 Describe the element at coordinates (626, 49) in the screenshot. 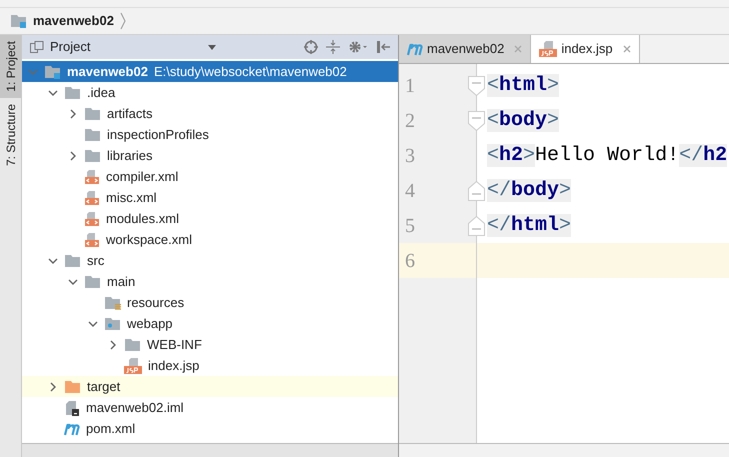

I see `close-icon` at that location.